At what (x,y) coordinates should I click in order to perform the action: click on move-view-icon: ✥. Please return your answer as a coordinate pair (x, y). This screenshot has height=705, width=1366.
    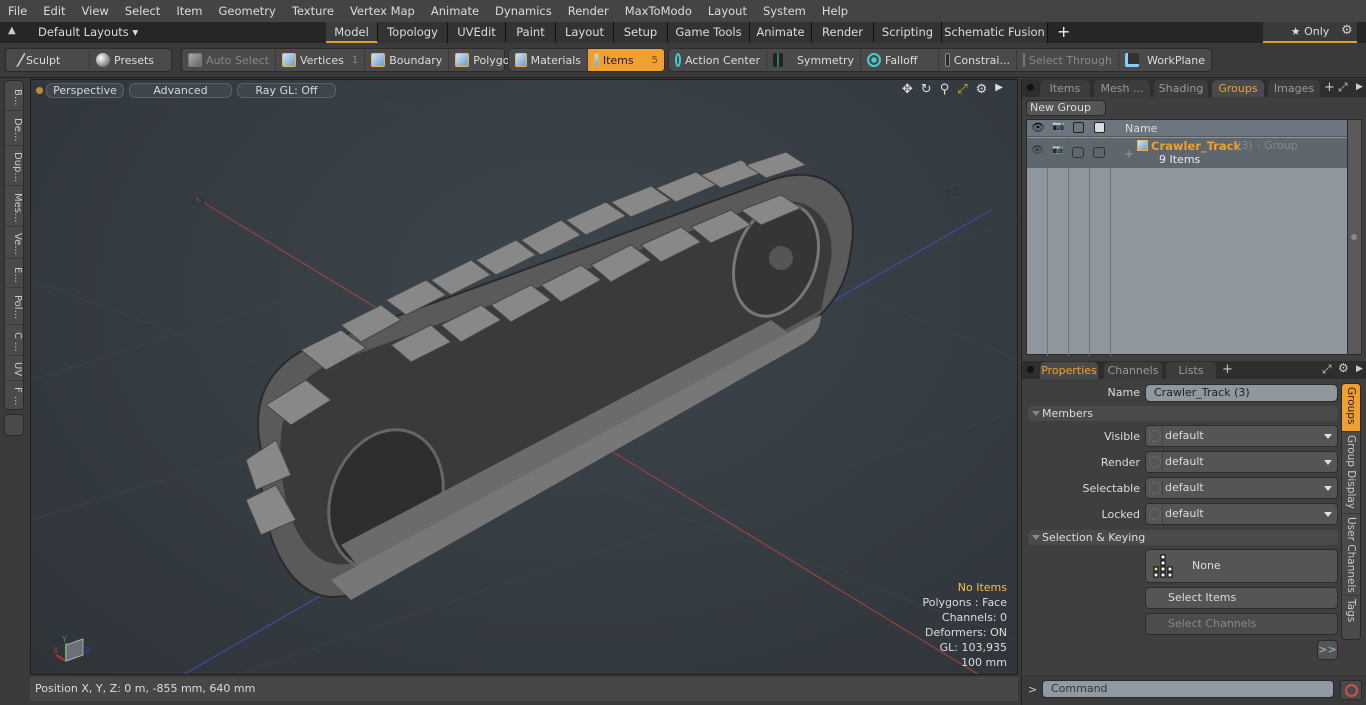
    Looking at the image, I should click on (907, 89).